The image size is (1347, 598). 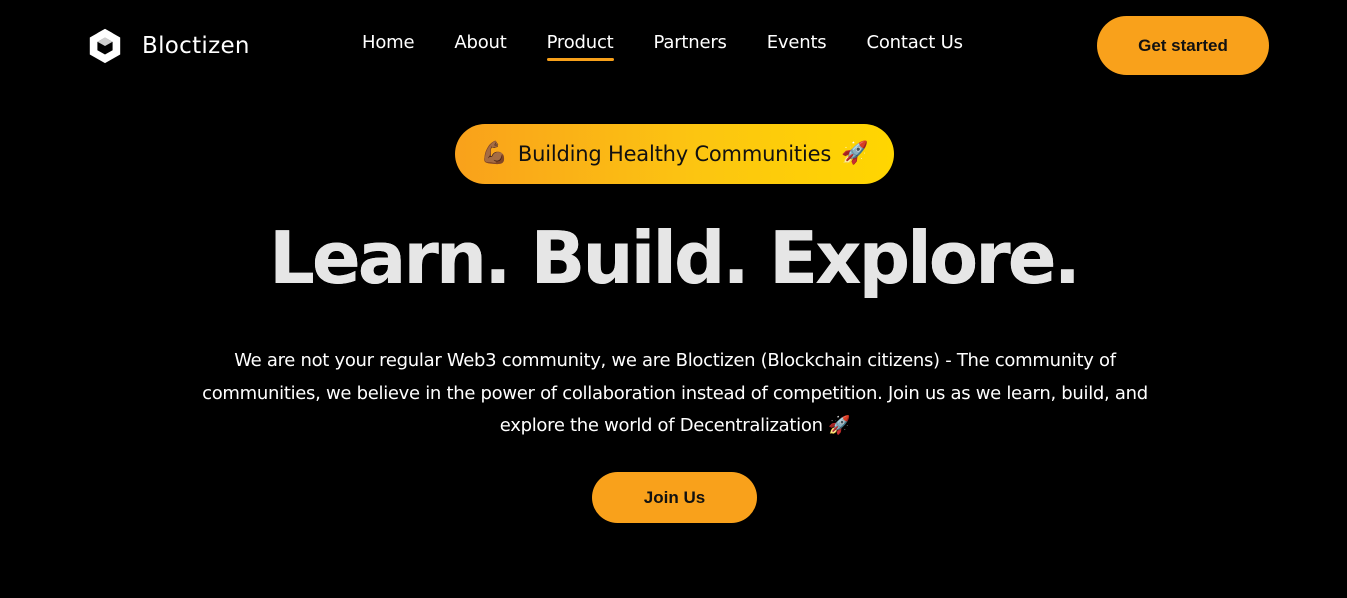 I want to click on nav-link-product: Product, so click(x=580, y=46).